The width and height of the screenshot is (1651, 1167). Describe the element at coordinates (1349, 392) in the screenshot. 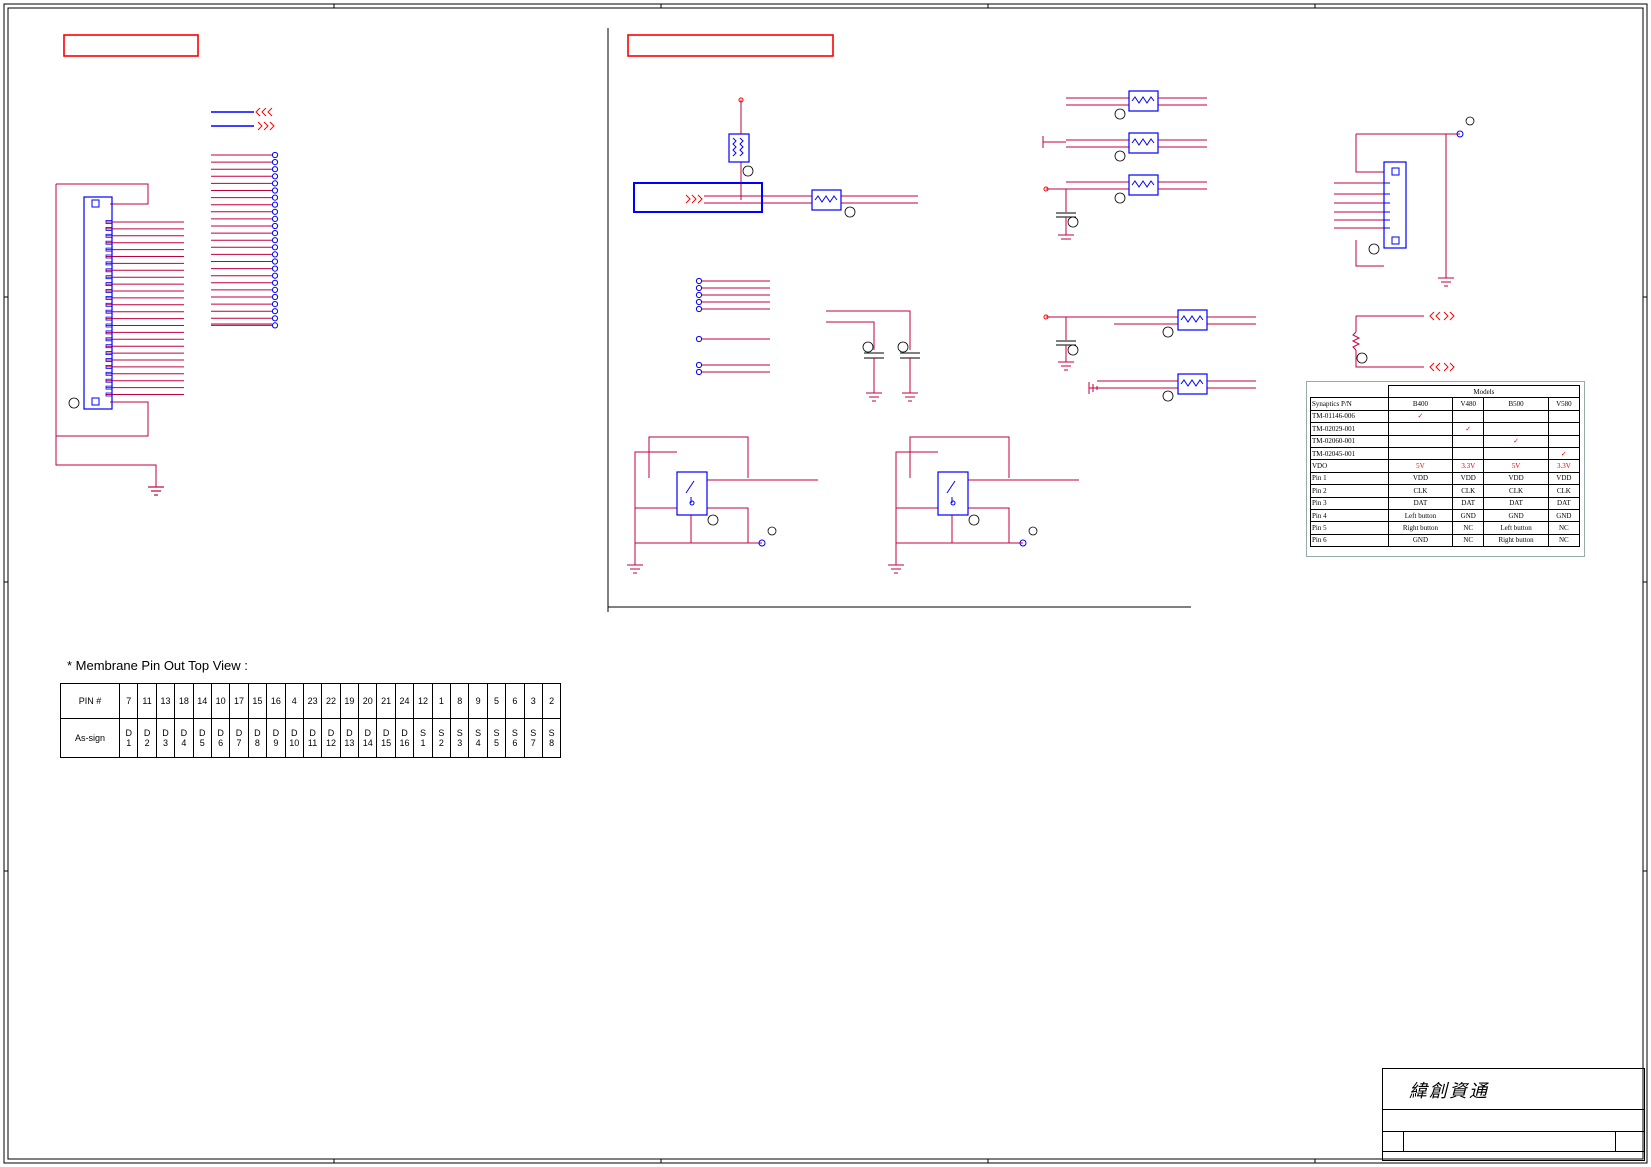

I see `models-corner` at that location.